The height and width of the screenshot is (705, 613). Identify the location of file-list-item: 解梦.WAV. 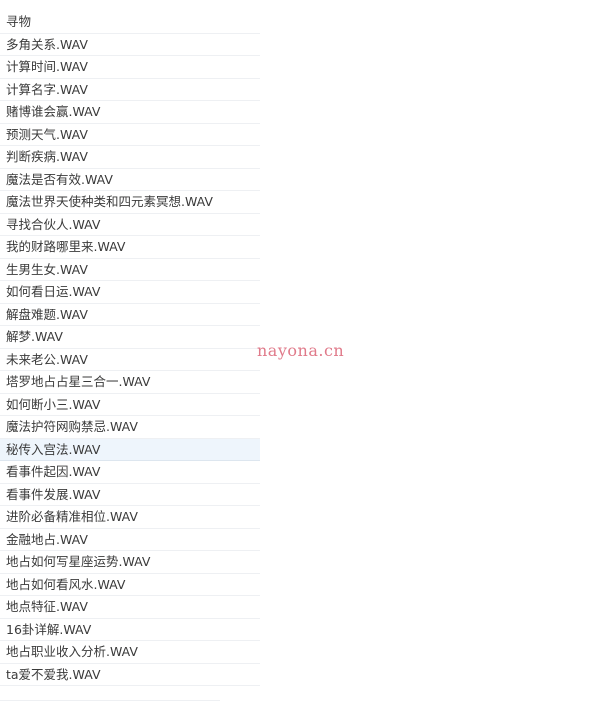
(130, 337).